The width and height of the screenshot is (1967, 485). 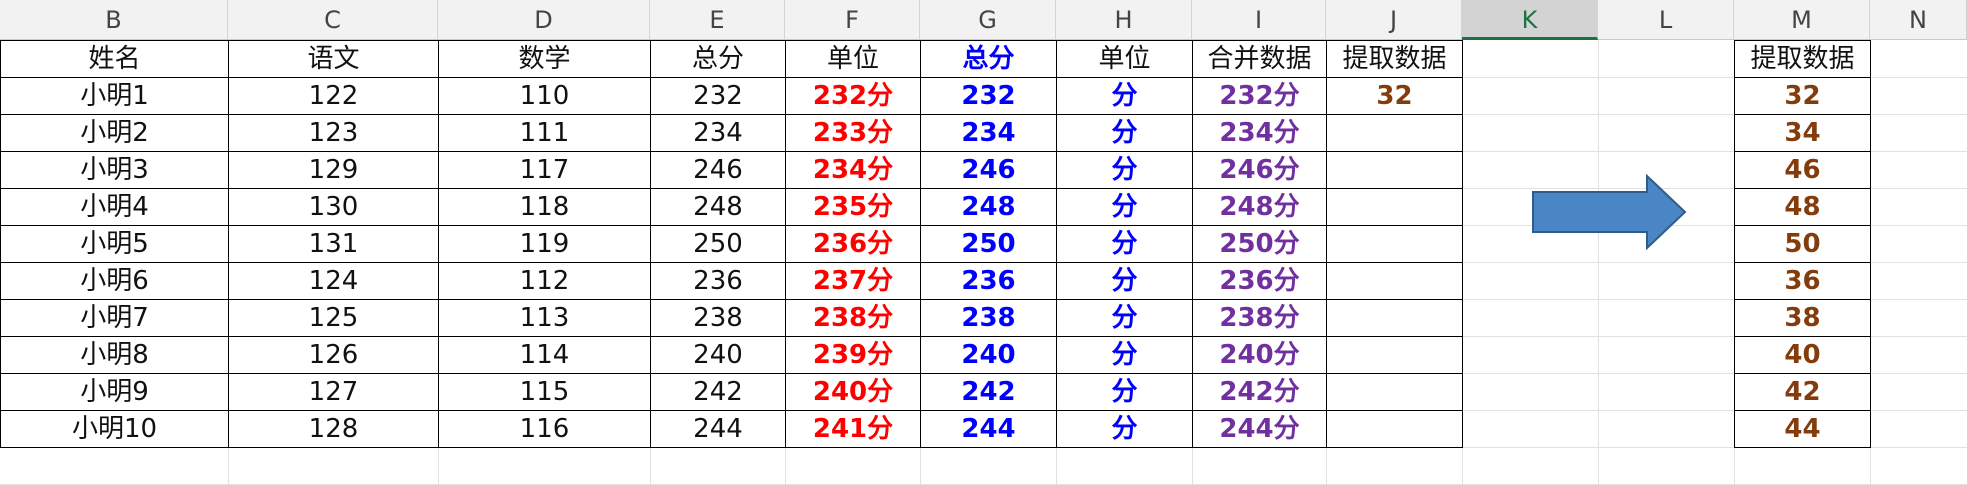 I want to click on table-cell: 123, so click(x=333, y=133).